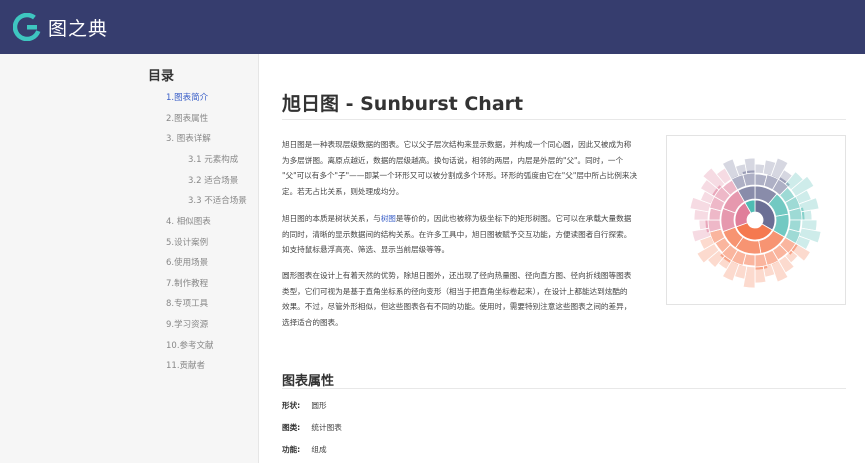 Image resolution: width=865 pixels, height=463 pixels. I want to click on prop-shape: 形状: 圆形, so click(304, 405).